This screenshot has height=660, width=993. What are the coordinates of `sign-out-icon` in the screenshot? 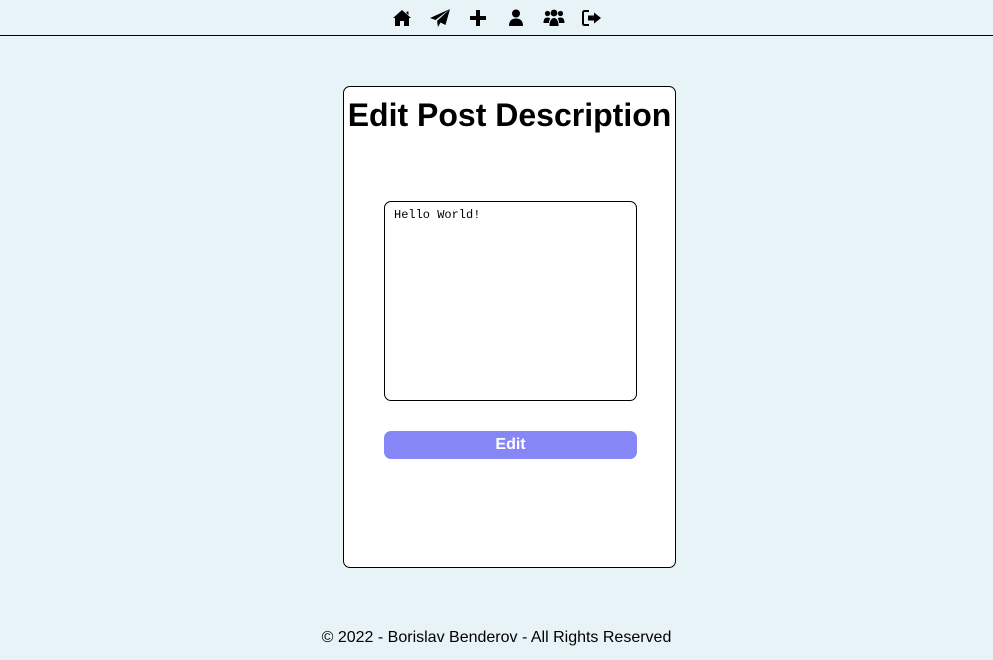 It's located at (591, 17).